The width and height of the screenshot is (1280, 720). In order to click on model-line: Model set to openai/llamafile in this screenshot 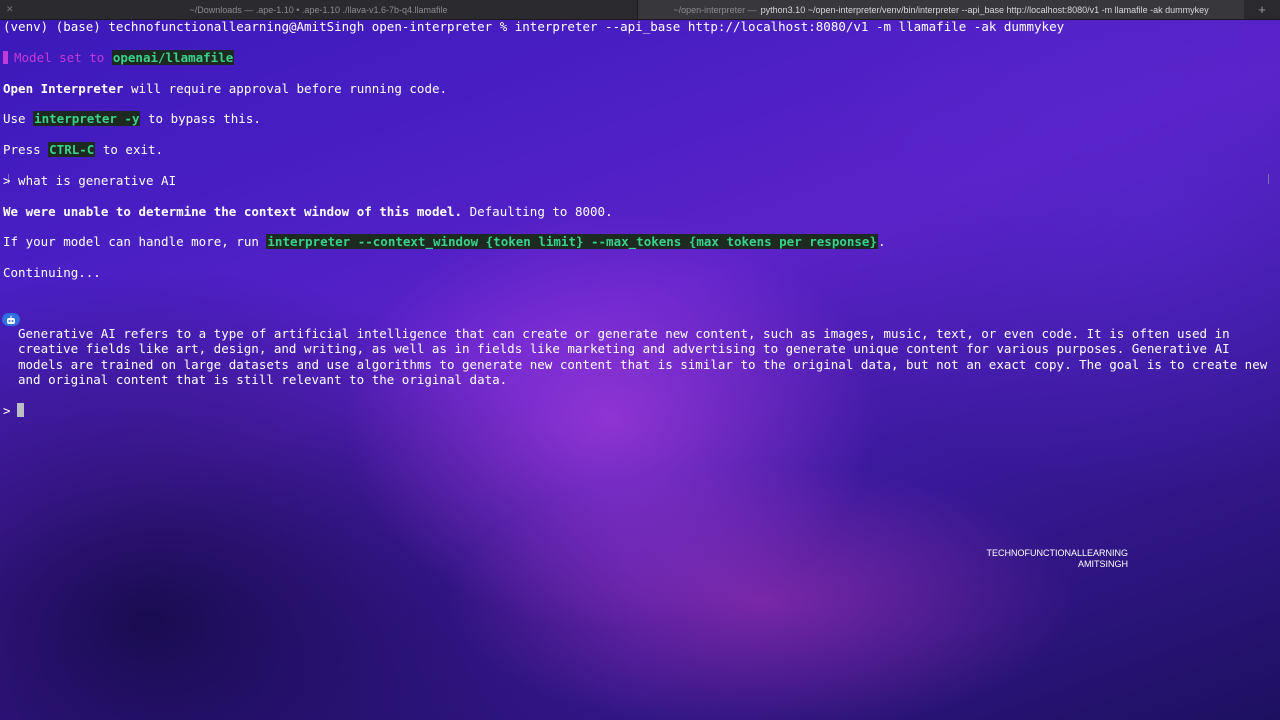, I will do `click(119, 57)`.